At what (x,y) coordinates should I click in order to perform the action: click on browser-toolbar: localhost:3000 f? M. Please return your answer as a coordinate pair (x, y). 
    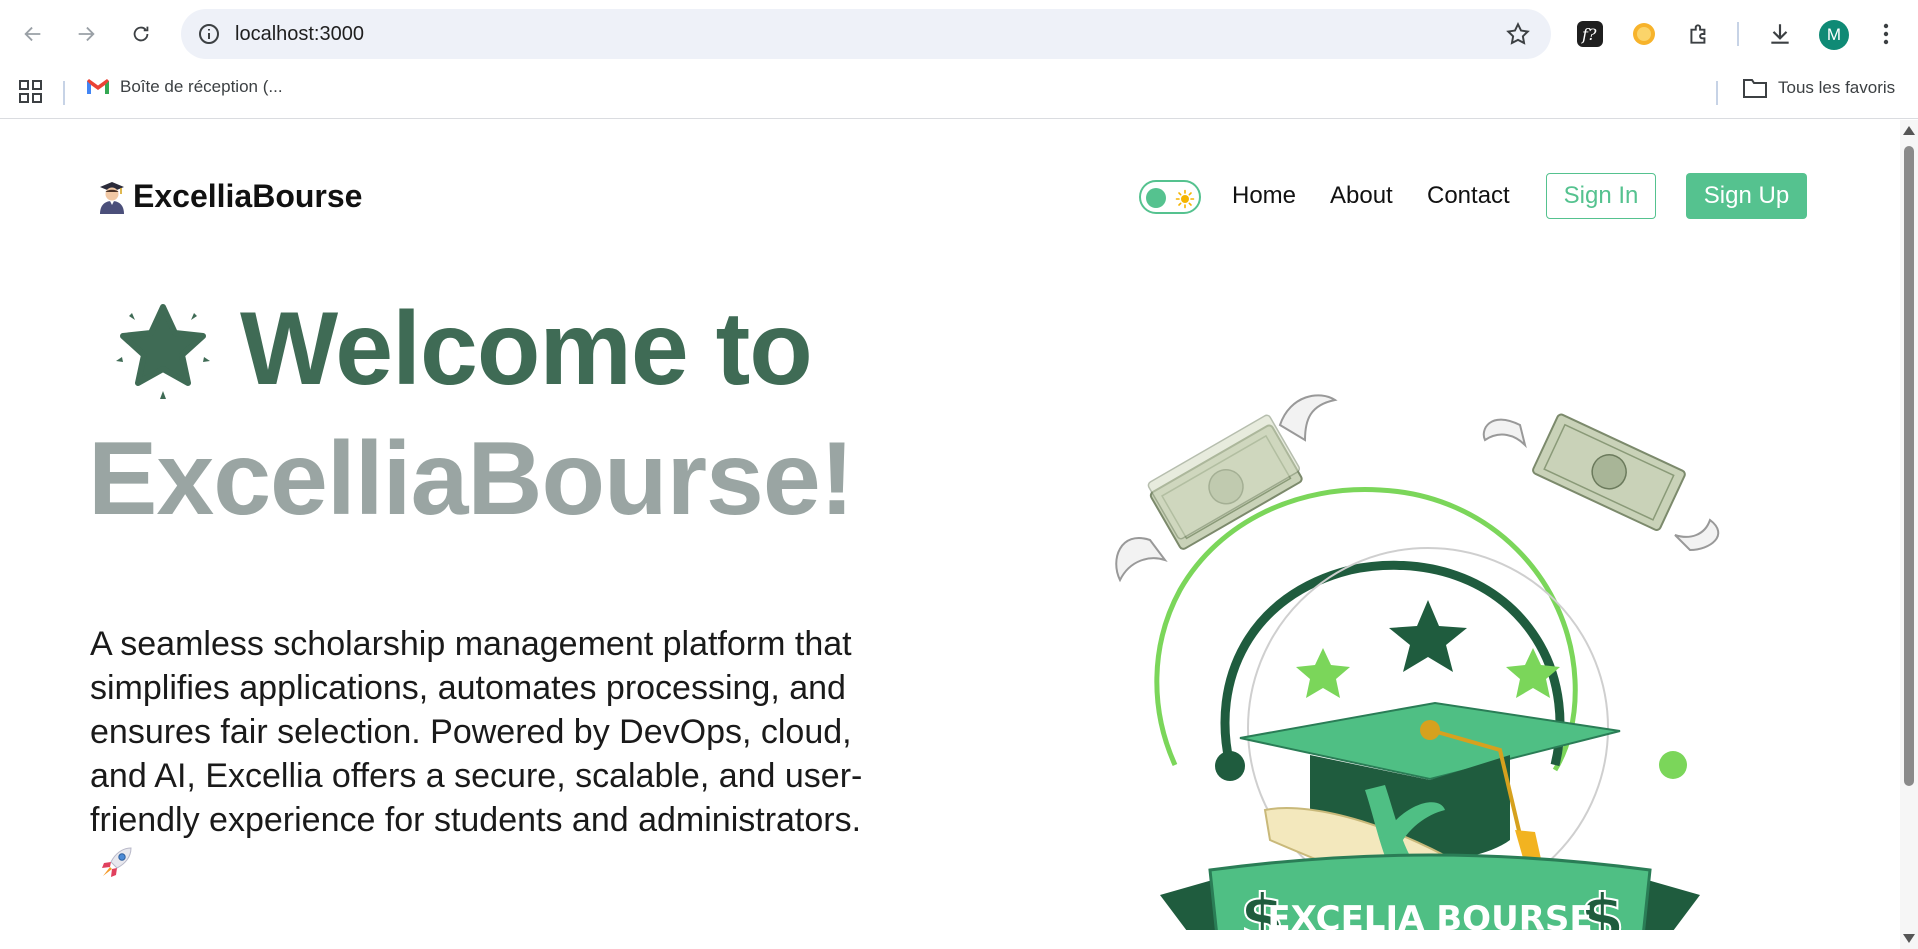
    Looking at the image, I should click on (959, 33).